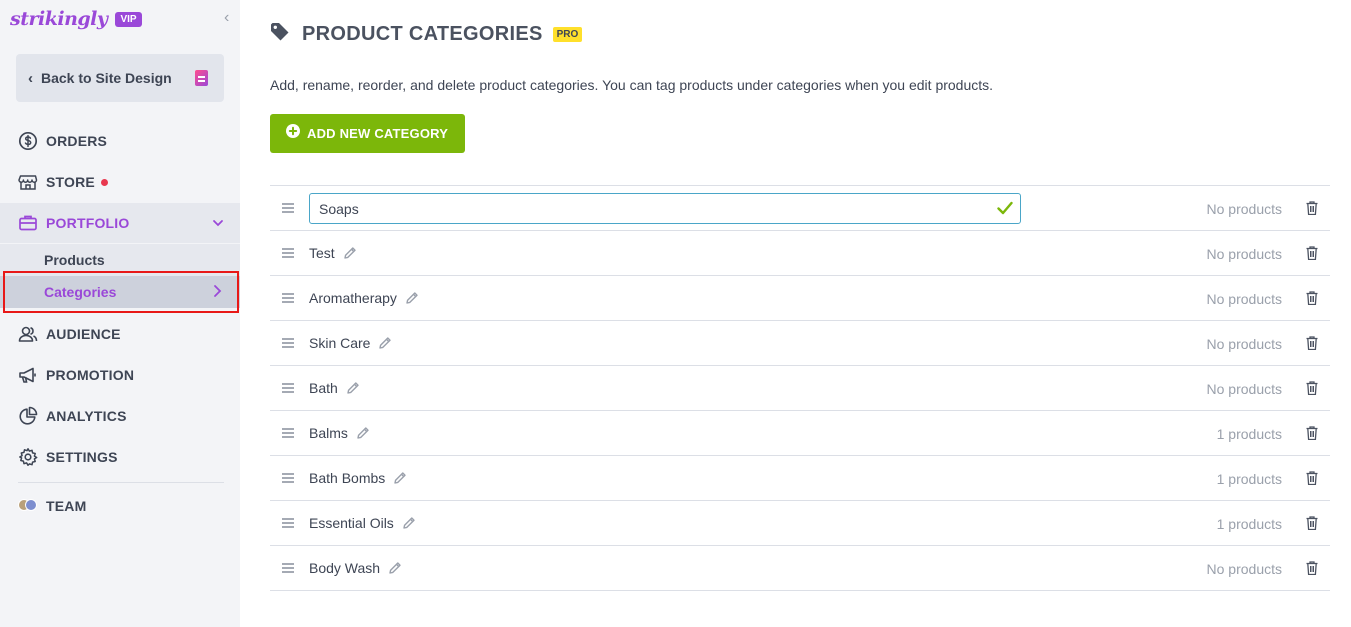 Image resolution: width=1351 pixels, height=627 pixels. What do you see at coordinates (86, 416) in the screenshot?
I see `nav-analytics-label: ANALYTICS` at bounding box center [86, 416].